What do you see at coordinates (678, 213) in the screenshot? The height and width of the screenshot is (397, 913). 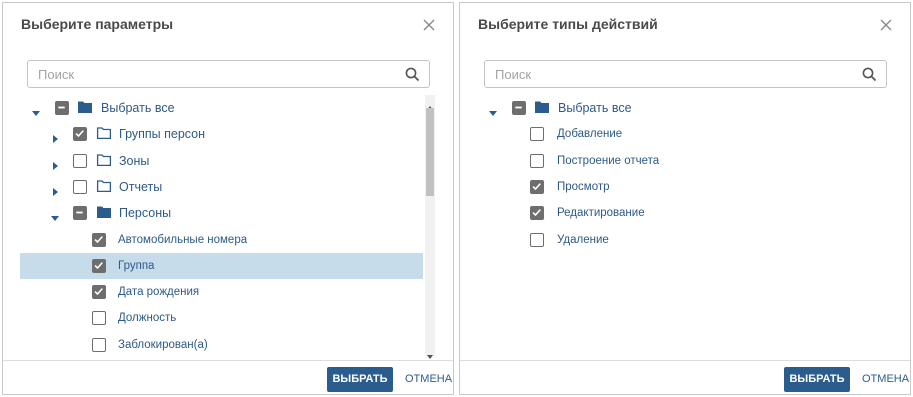 I see `tree-leaf-item: Редактирование` at bounding box center [678, 213].